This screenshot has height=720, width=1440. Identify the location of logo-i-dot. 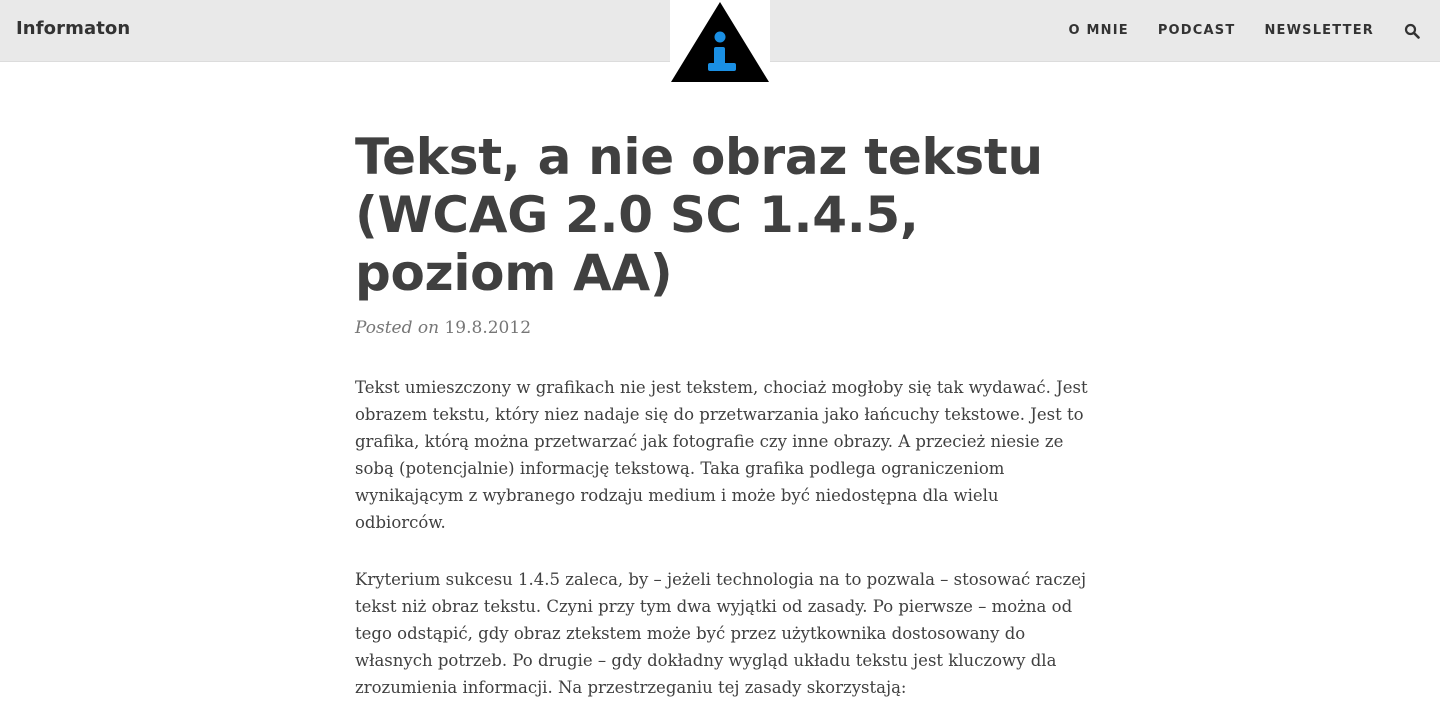
(720, 37).